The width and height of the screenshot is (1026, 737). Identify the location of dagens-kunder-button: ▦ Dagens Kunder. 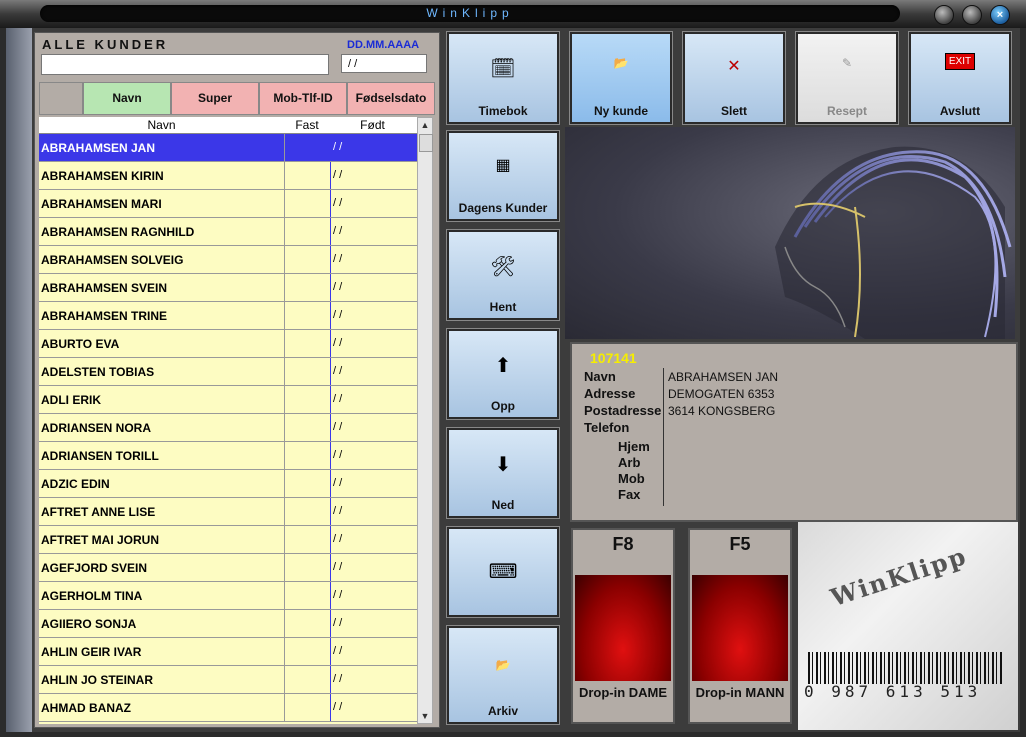
(503, 176).